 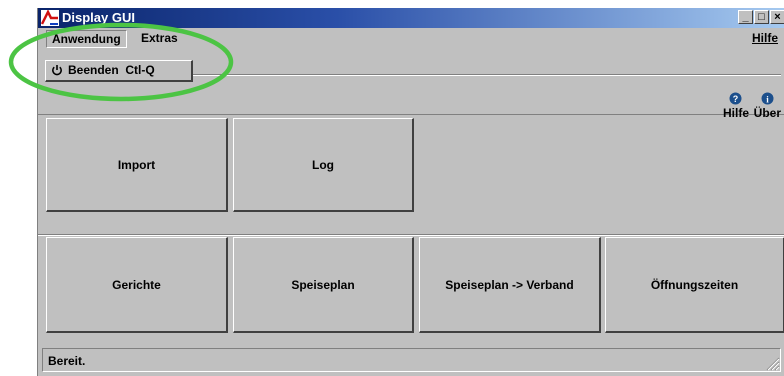 I want to click on status-text: Bereit., so click(x=67, y=361).